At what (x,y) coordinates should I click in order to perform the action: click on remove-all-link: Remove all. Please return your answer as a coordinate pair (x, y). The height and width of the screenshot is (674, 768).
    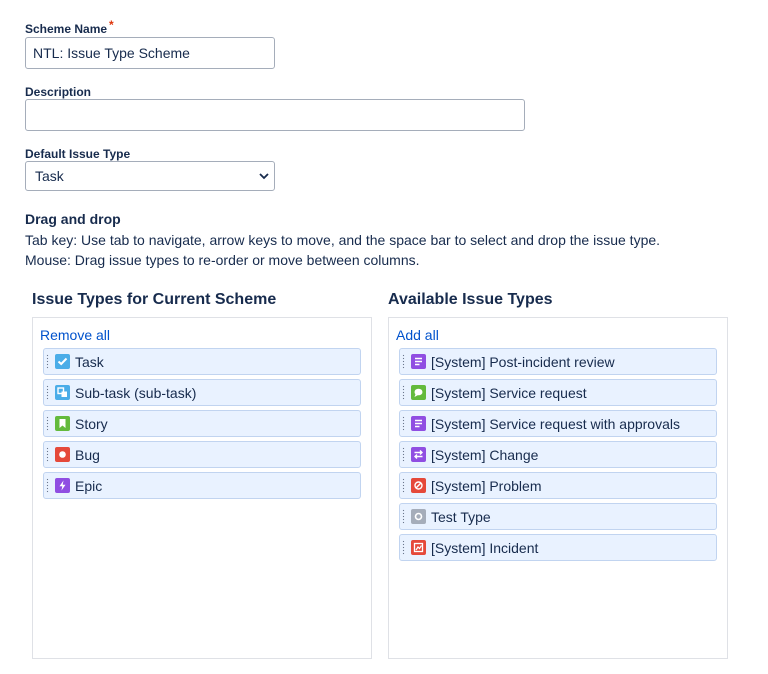
    Looking at the image, I should click on (75, 335).